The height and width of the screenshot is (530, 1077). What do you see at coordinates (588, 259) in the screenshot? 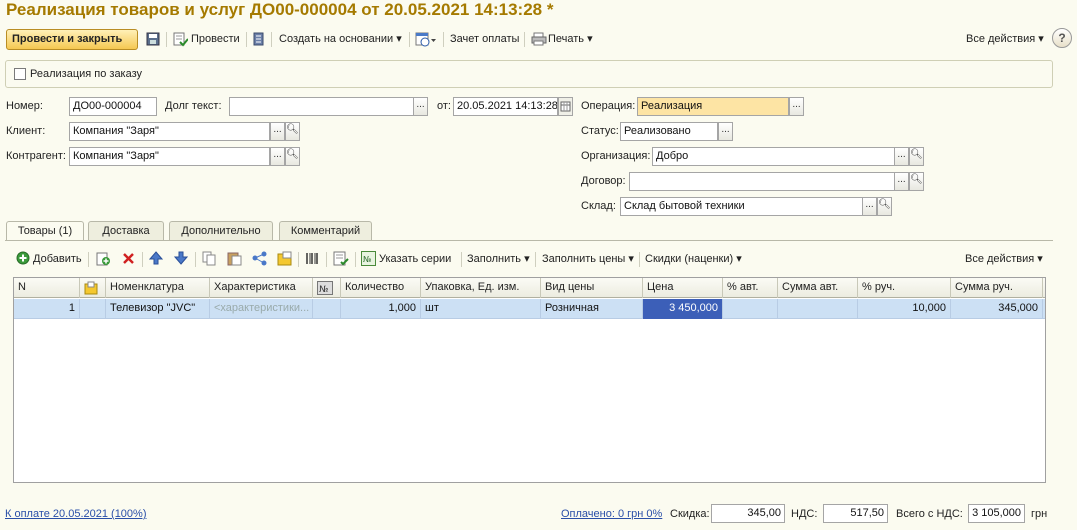
I see `fill-prices-button: Заполнить цены ▾` at bounding box center [588, 259].